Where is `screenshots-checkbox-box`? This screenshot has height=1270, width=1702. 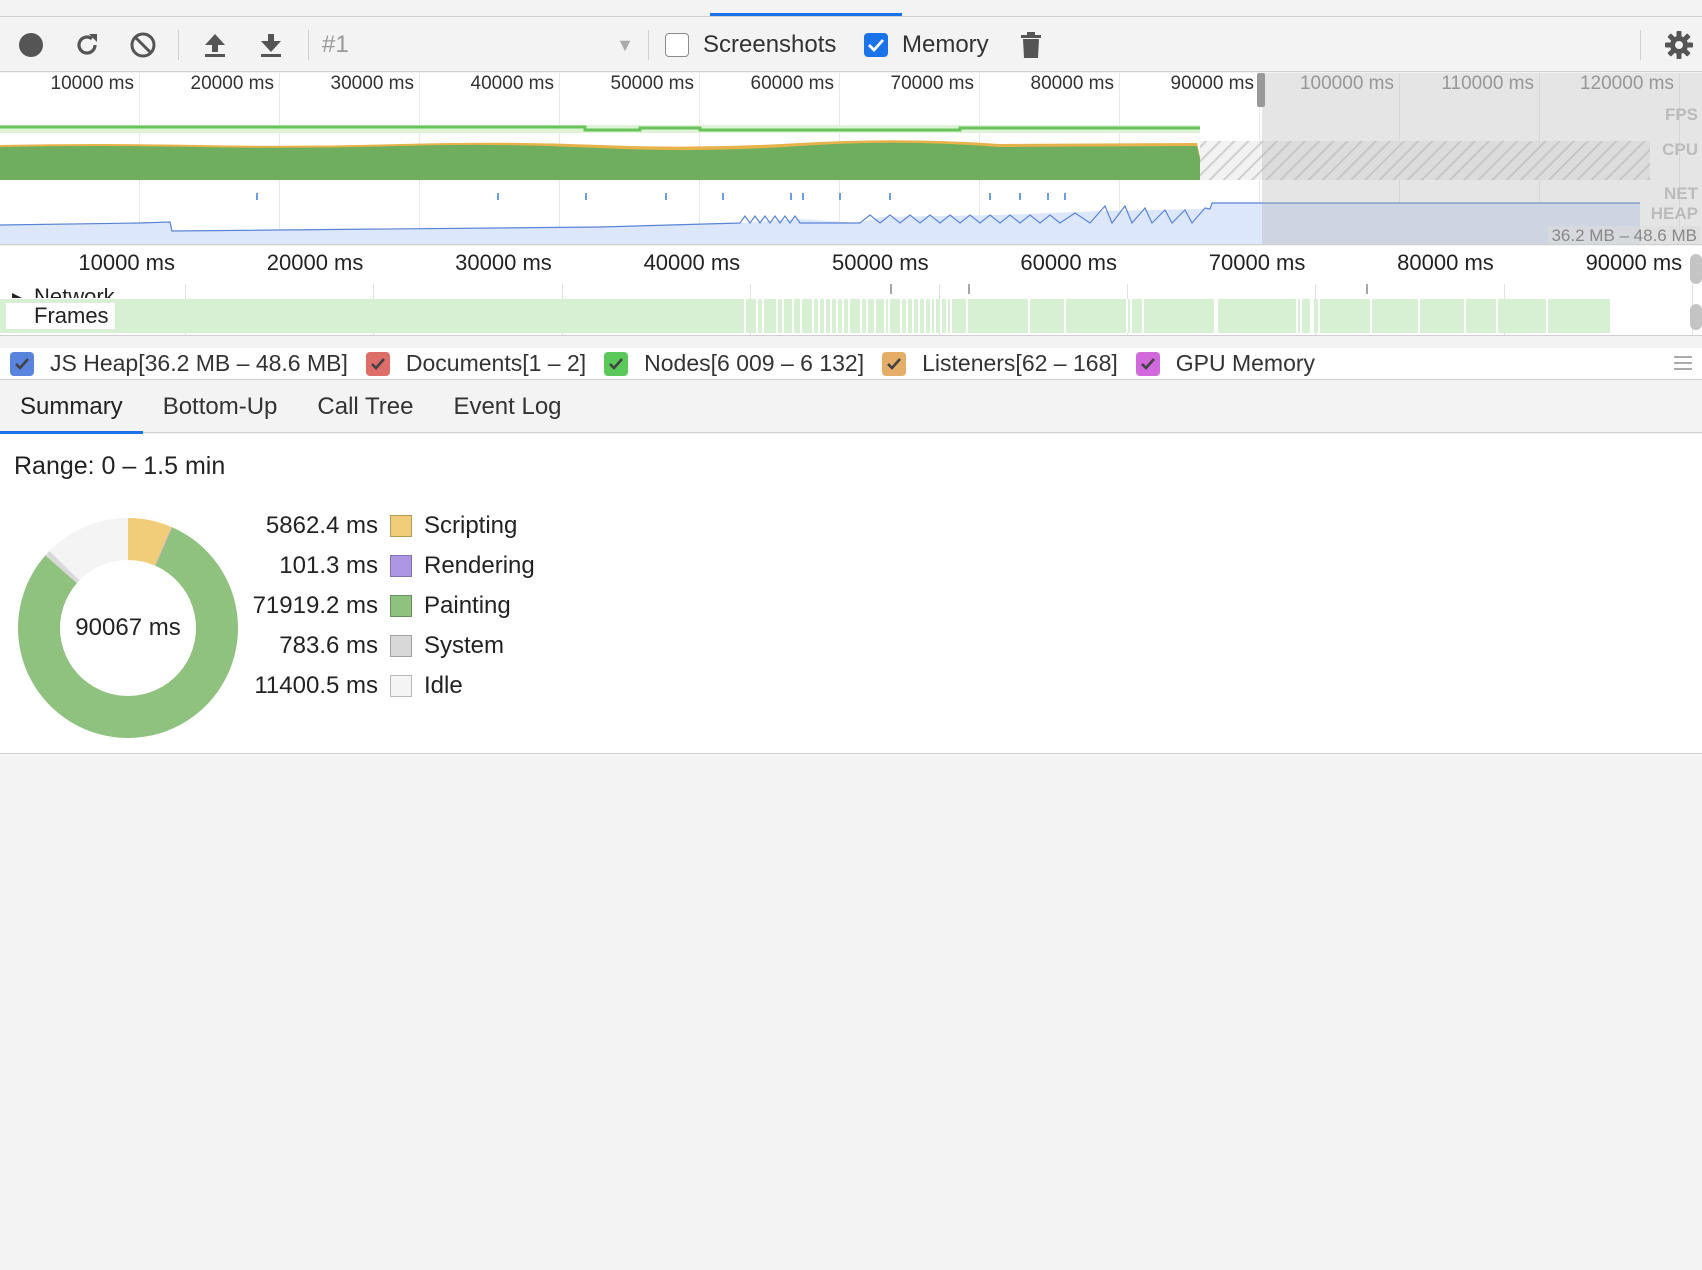
screenshots-checkbox-box is located at coordinates (677, 45).